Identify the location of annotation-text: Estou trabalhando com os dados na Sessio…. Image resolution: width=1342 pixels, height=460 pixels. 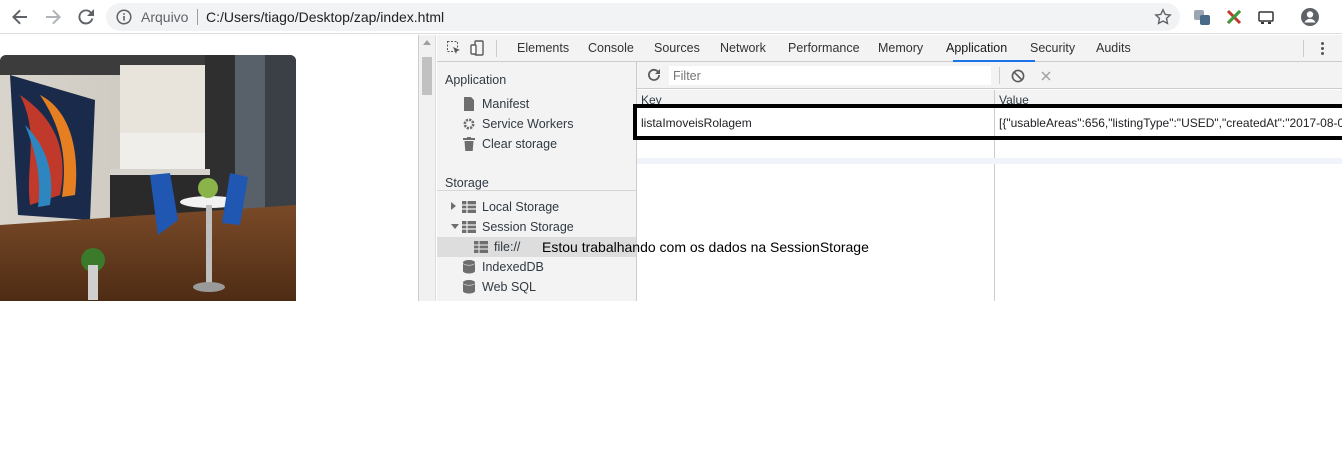
(705, 247).